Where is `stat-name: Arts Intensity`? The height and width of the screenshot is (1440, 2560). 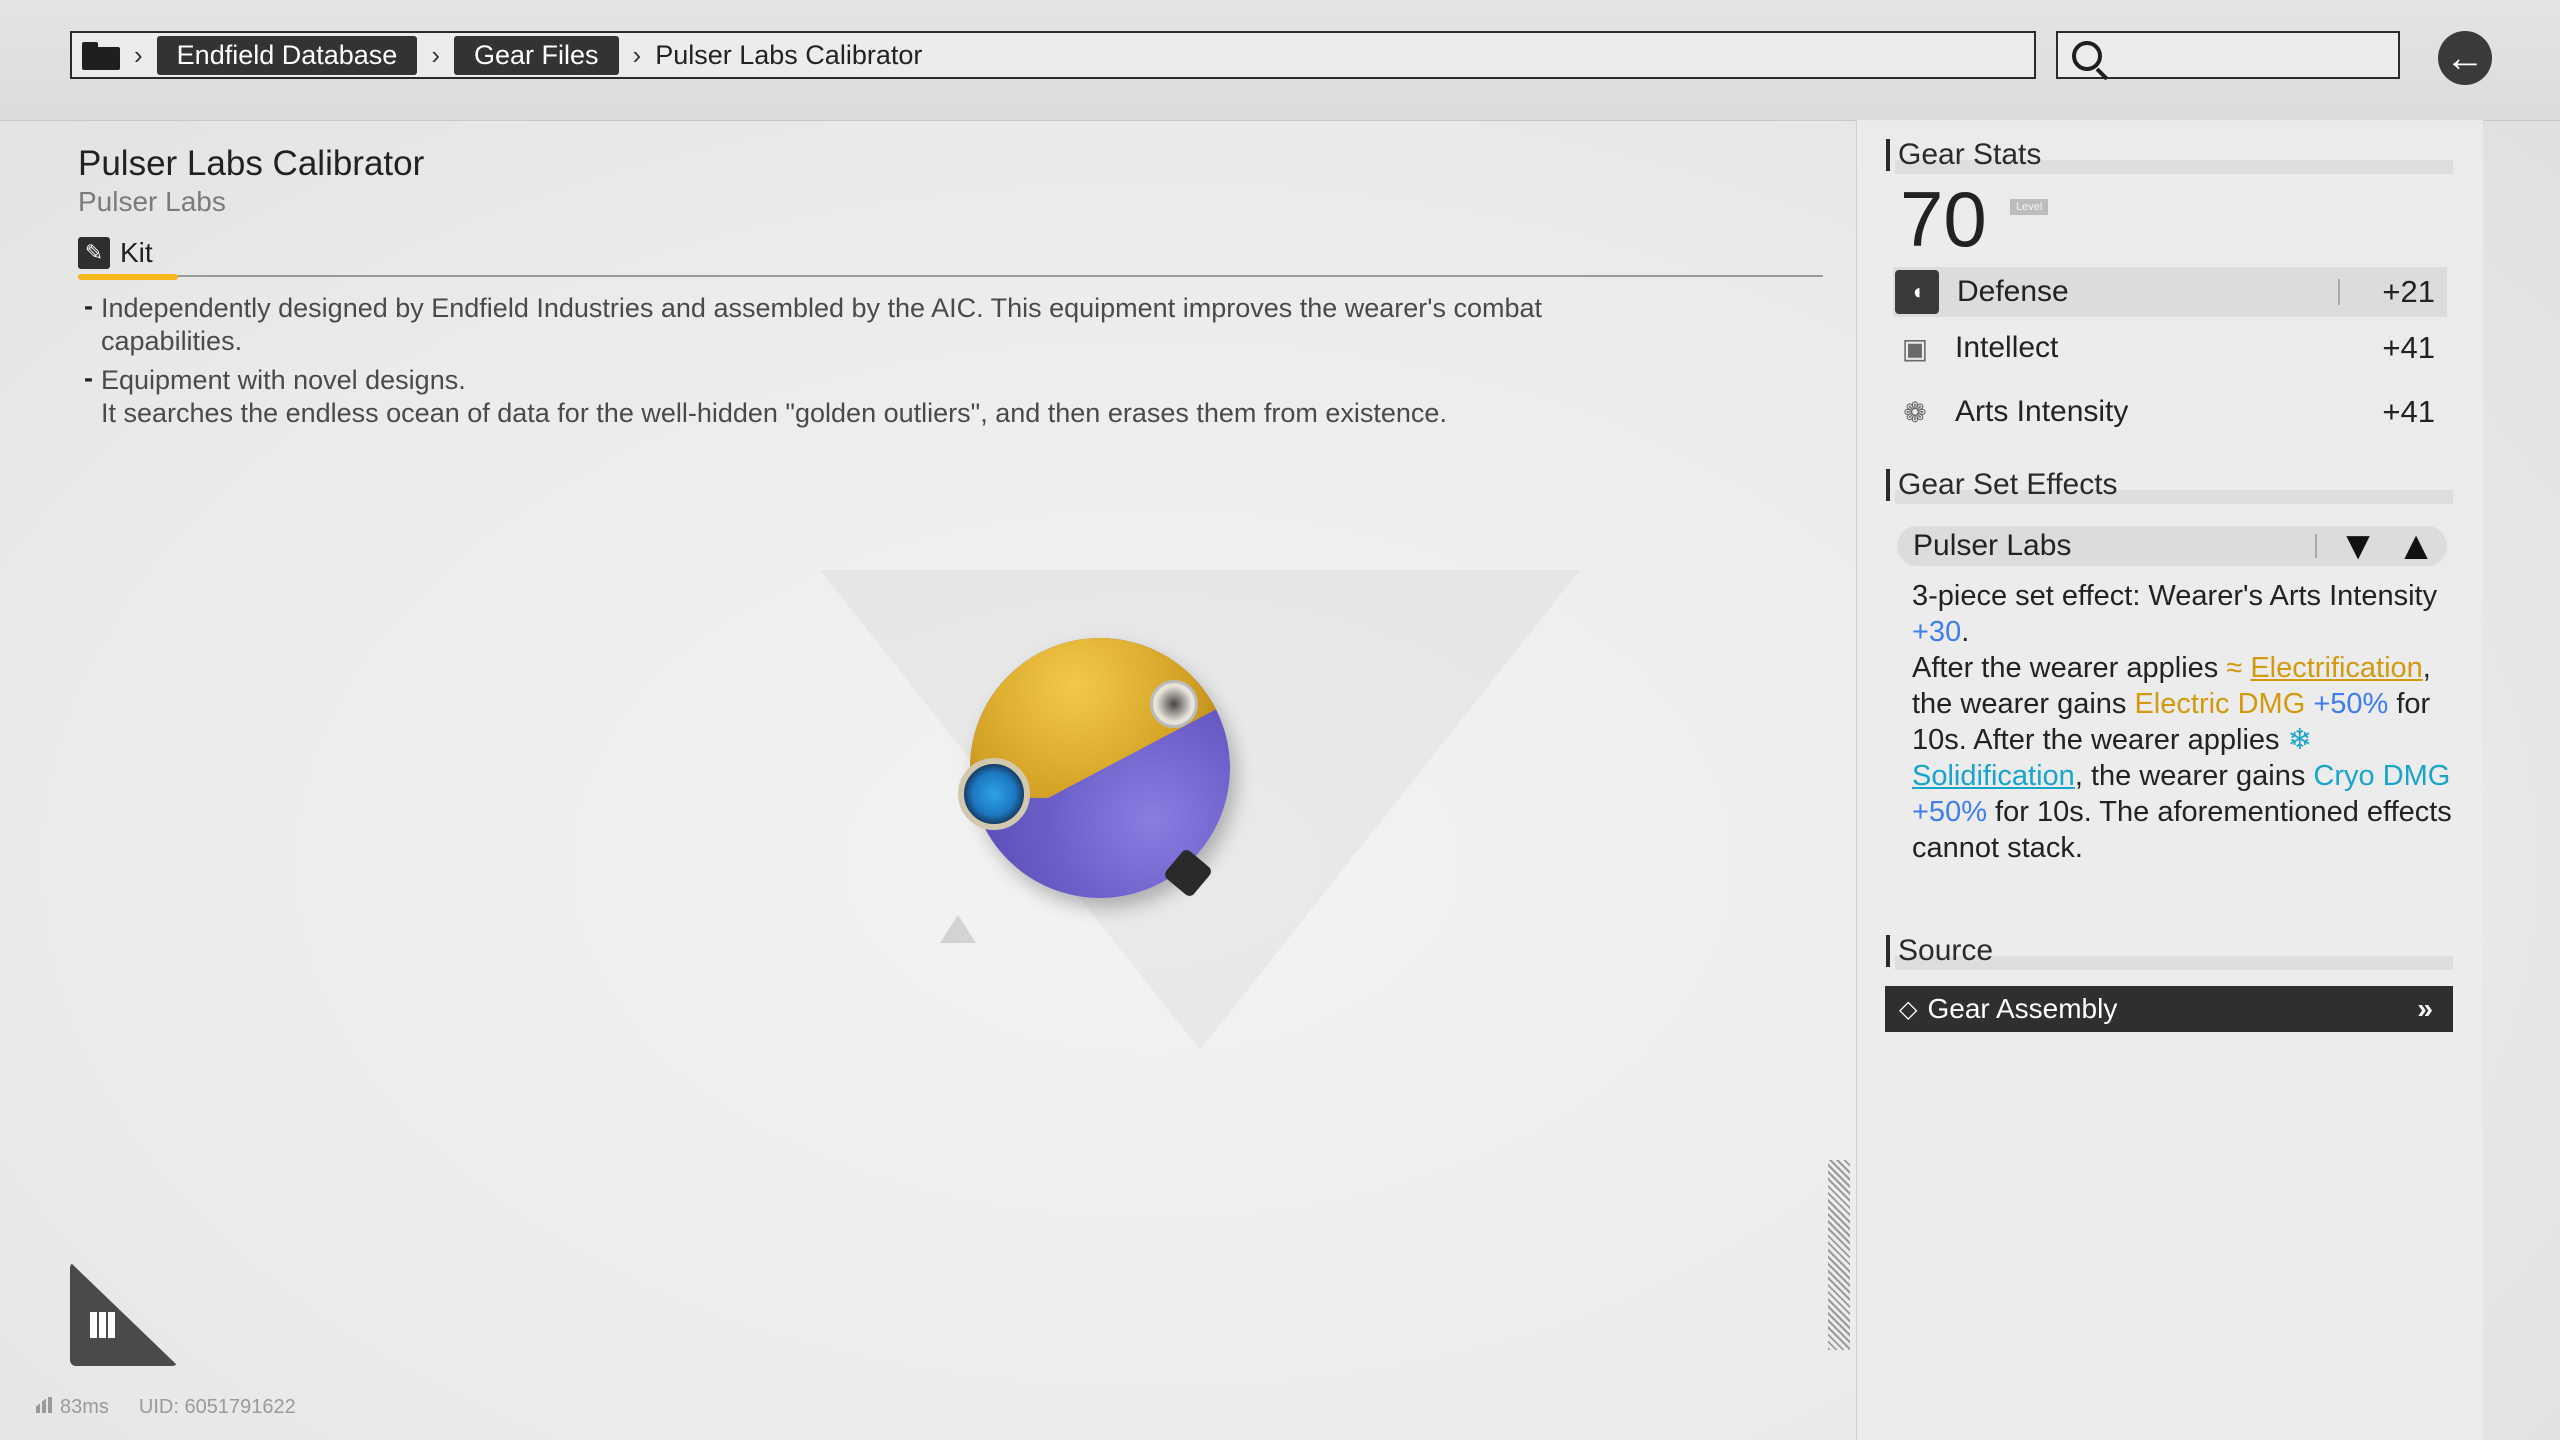
stat-name: Arts Intensity is located at coordinates (2042, 411).